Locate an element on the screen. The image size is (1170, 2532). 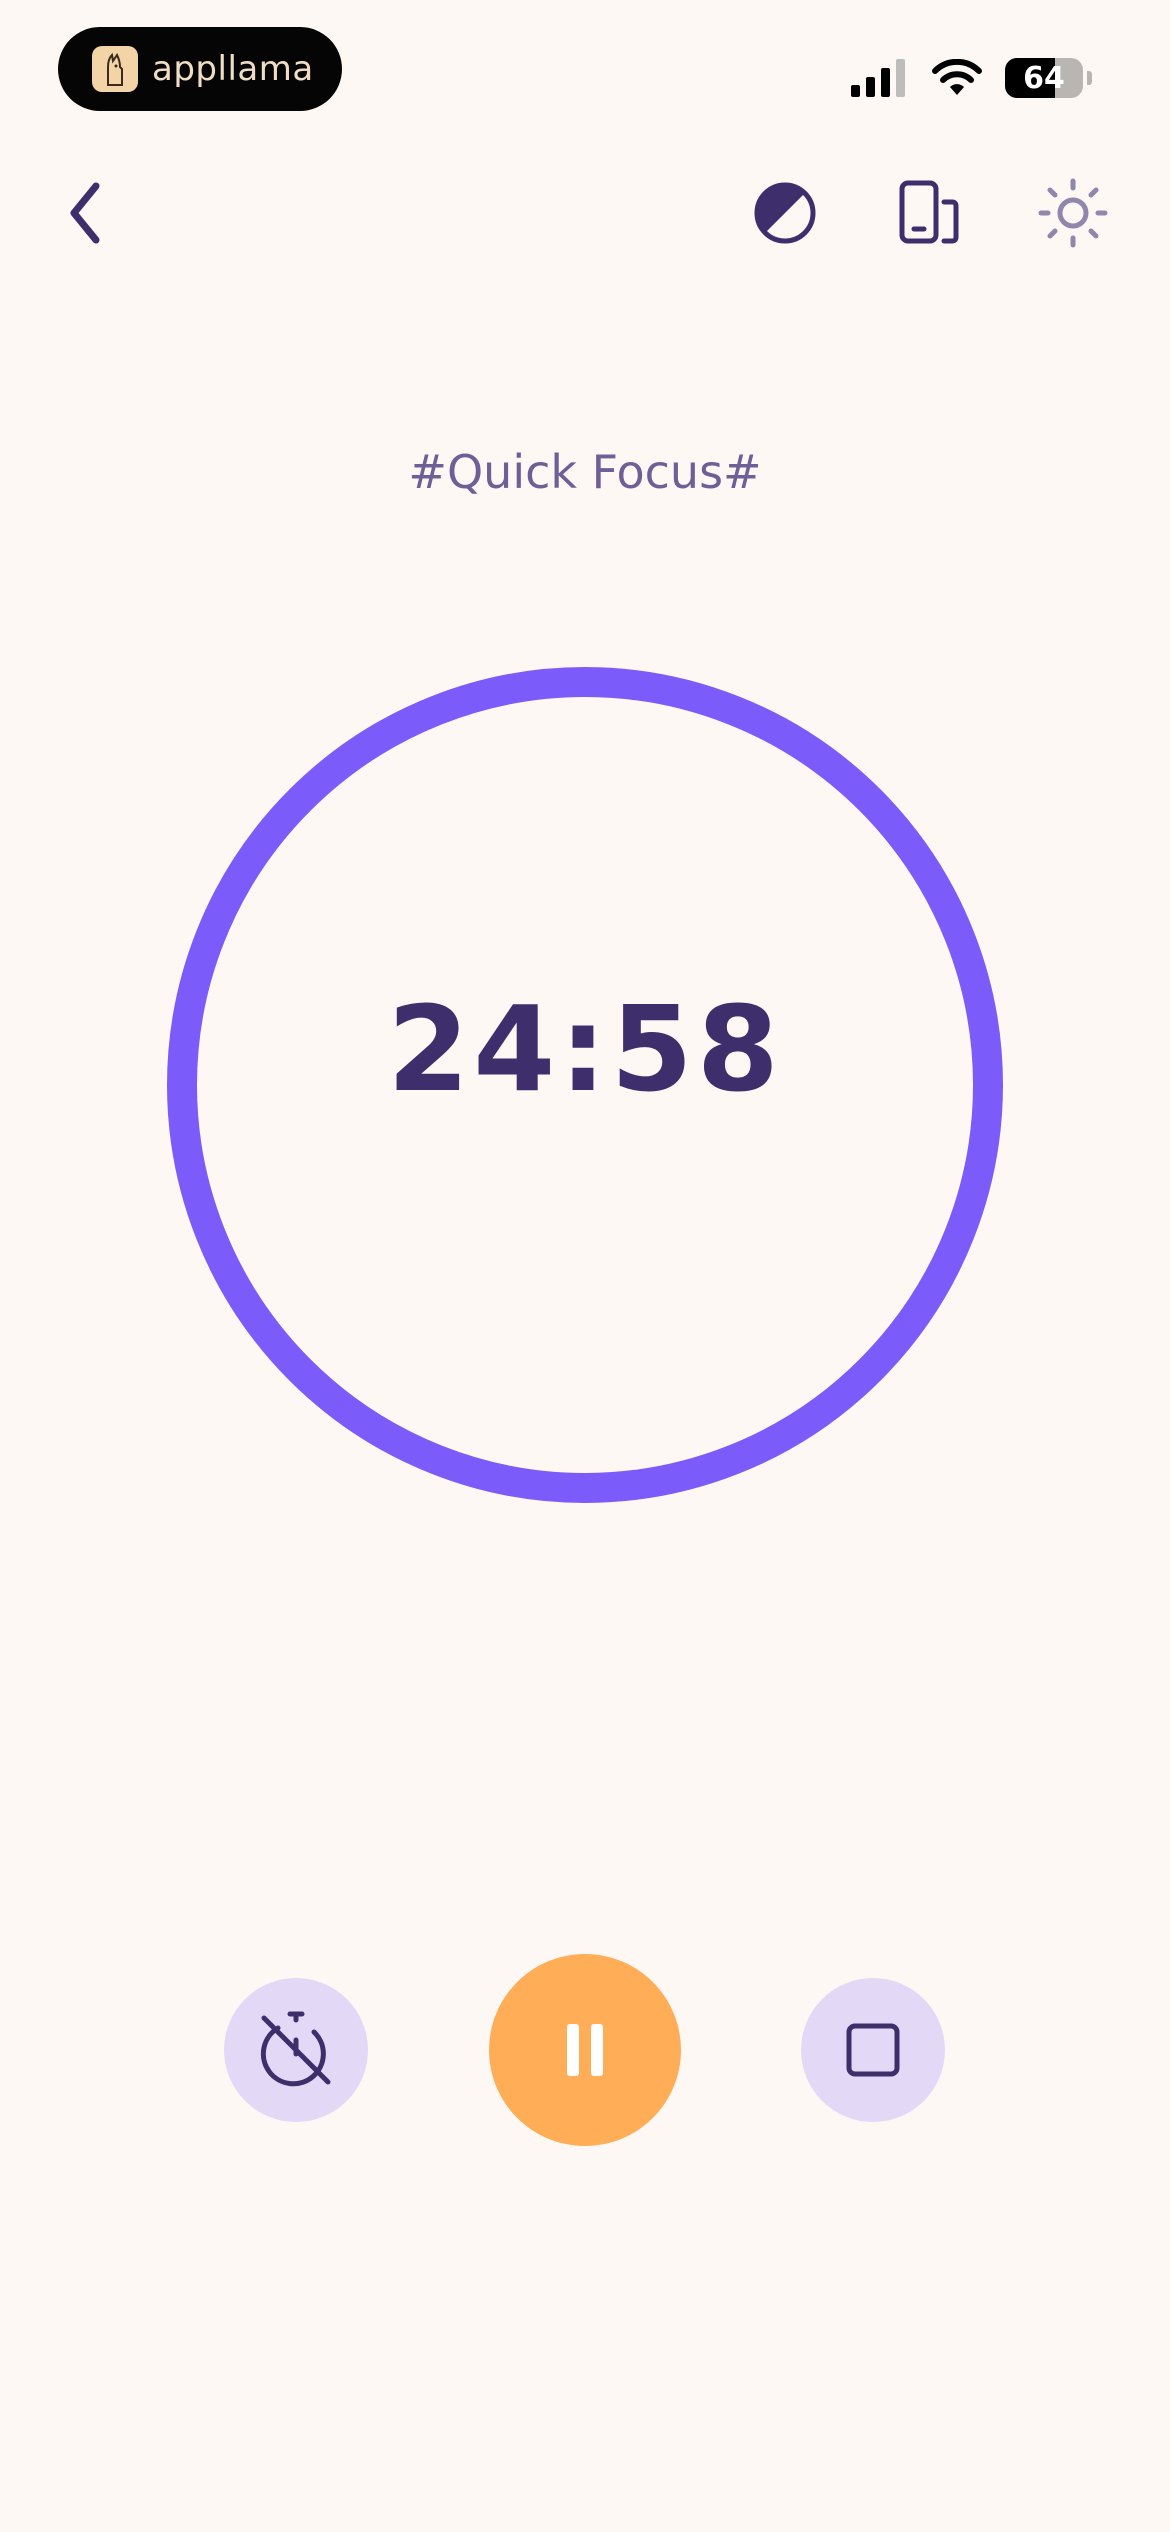
sun-icon is located at coordinates (1073, 213).